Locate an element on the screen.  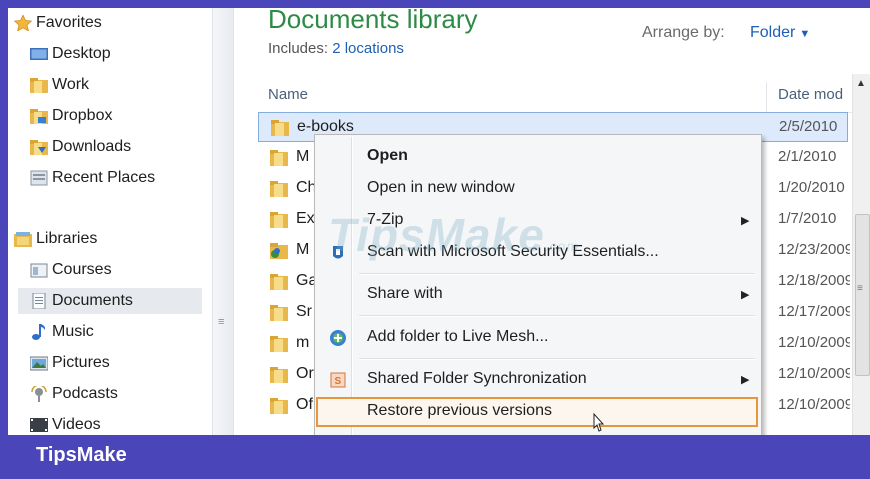
nav-item-music: Music is located at coordinates (63, 332).